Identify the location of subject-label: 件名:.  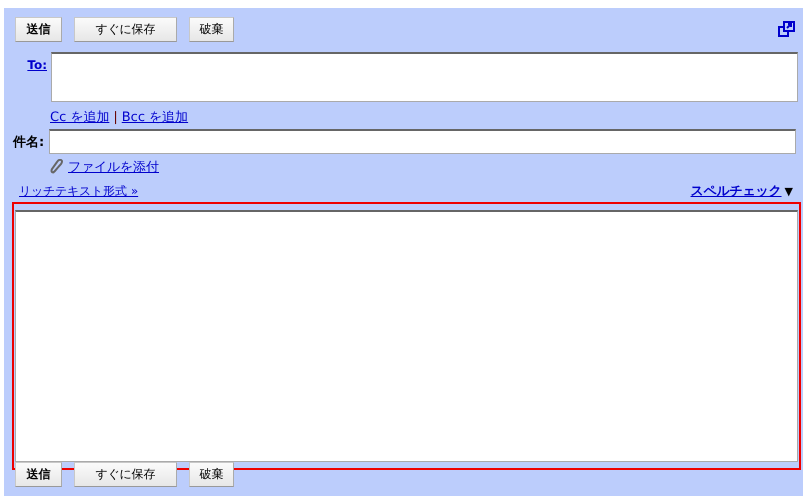
(29, 142).